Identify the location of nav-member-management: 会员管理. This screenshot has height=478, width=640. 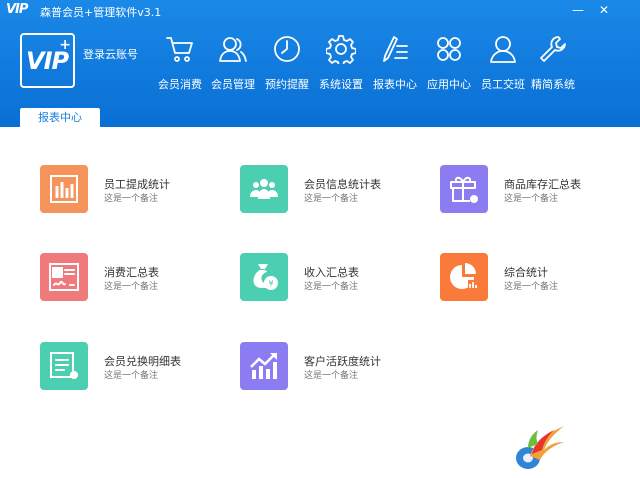
(233, 61).